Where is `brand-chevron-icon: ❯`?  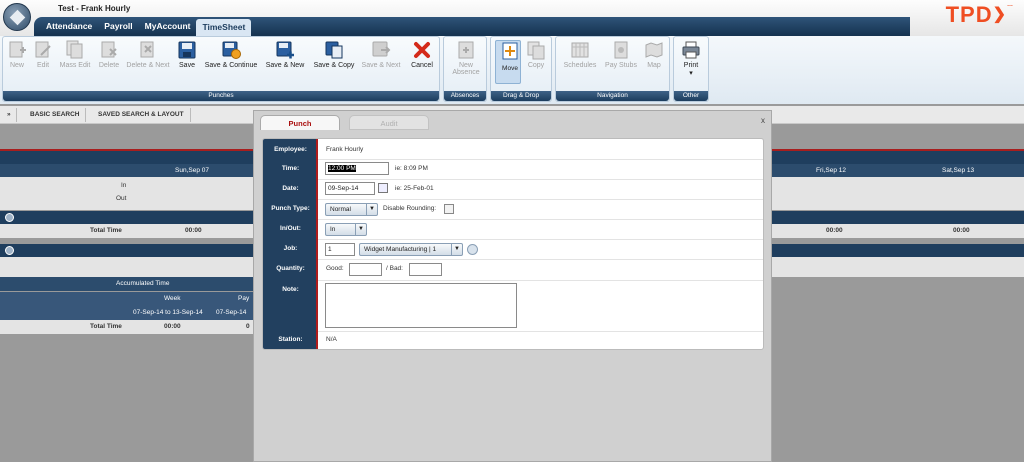
brand-chevron-icon: ❯ is located at coordinates (999, 14).